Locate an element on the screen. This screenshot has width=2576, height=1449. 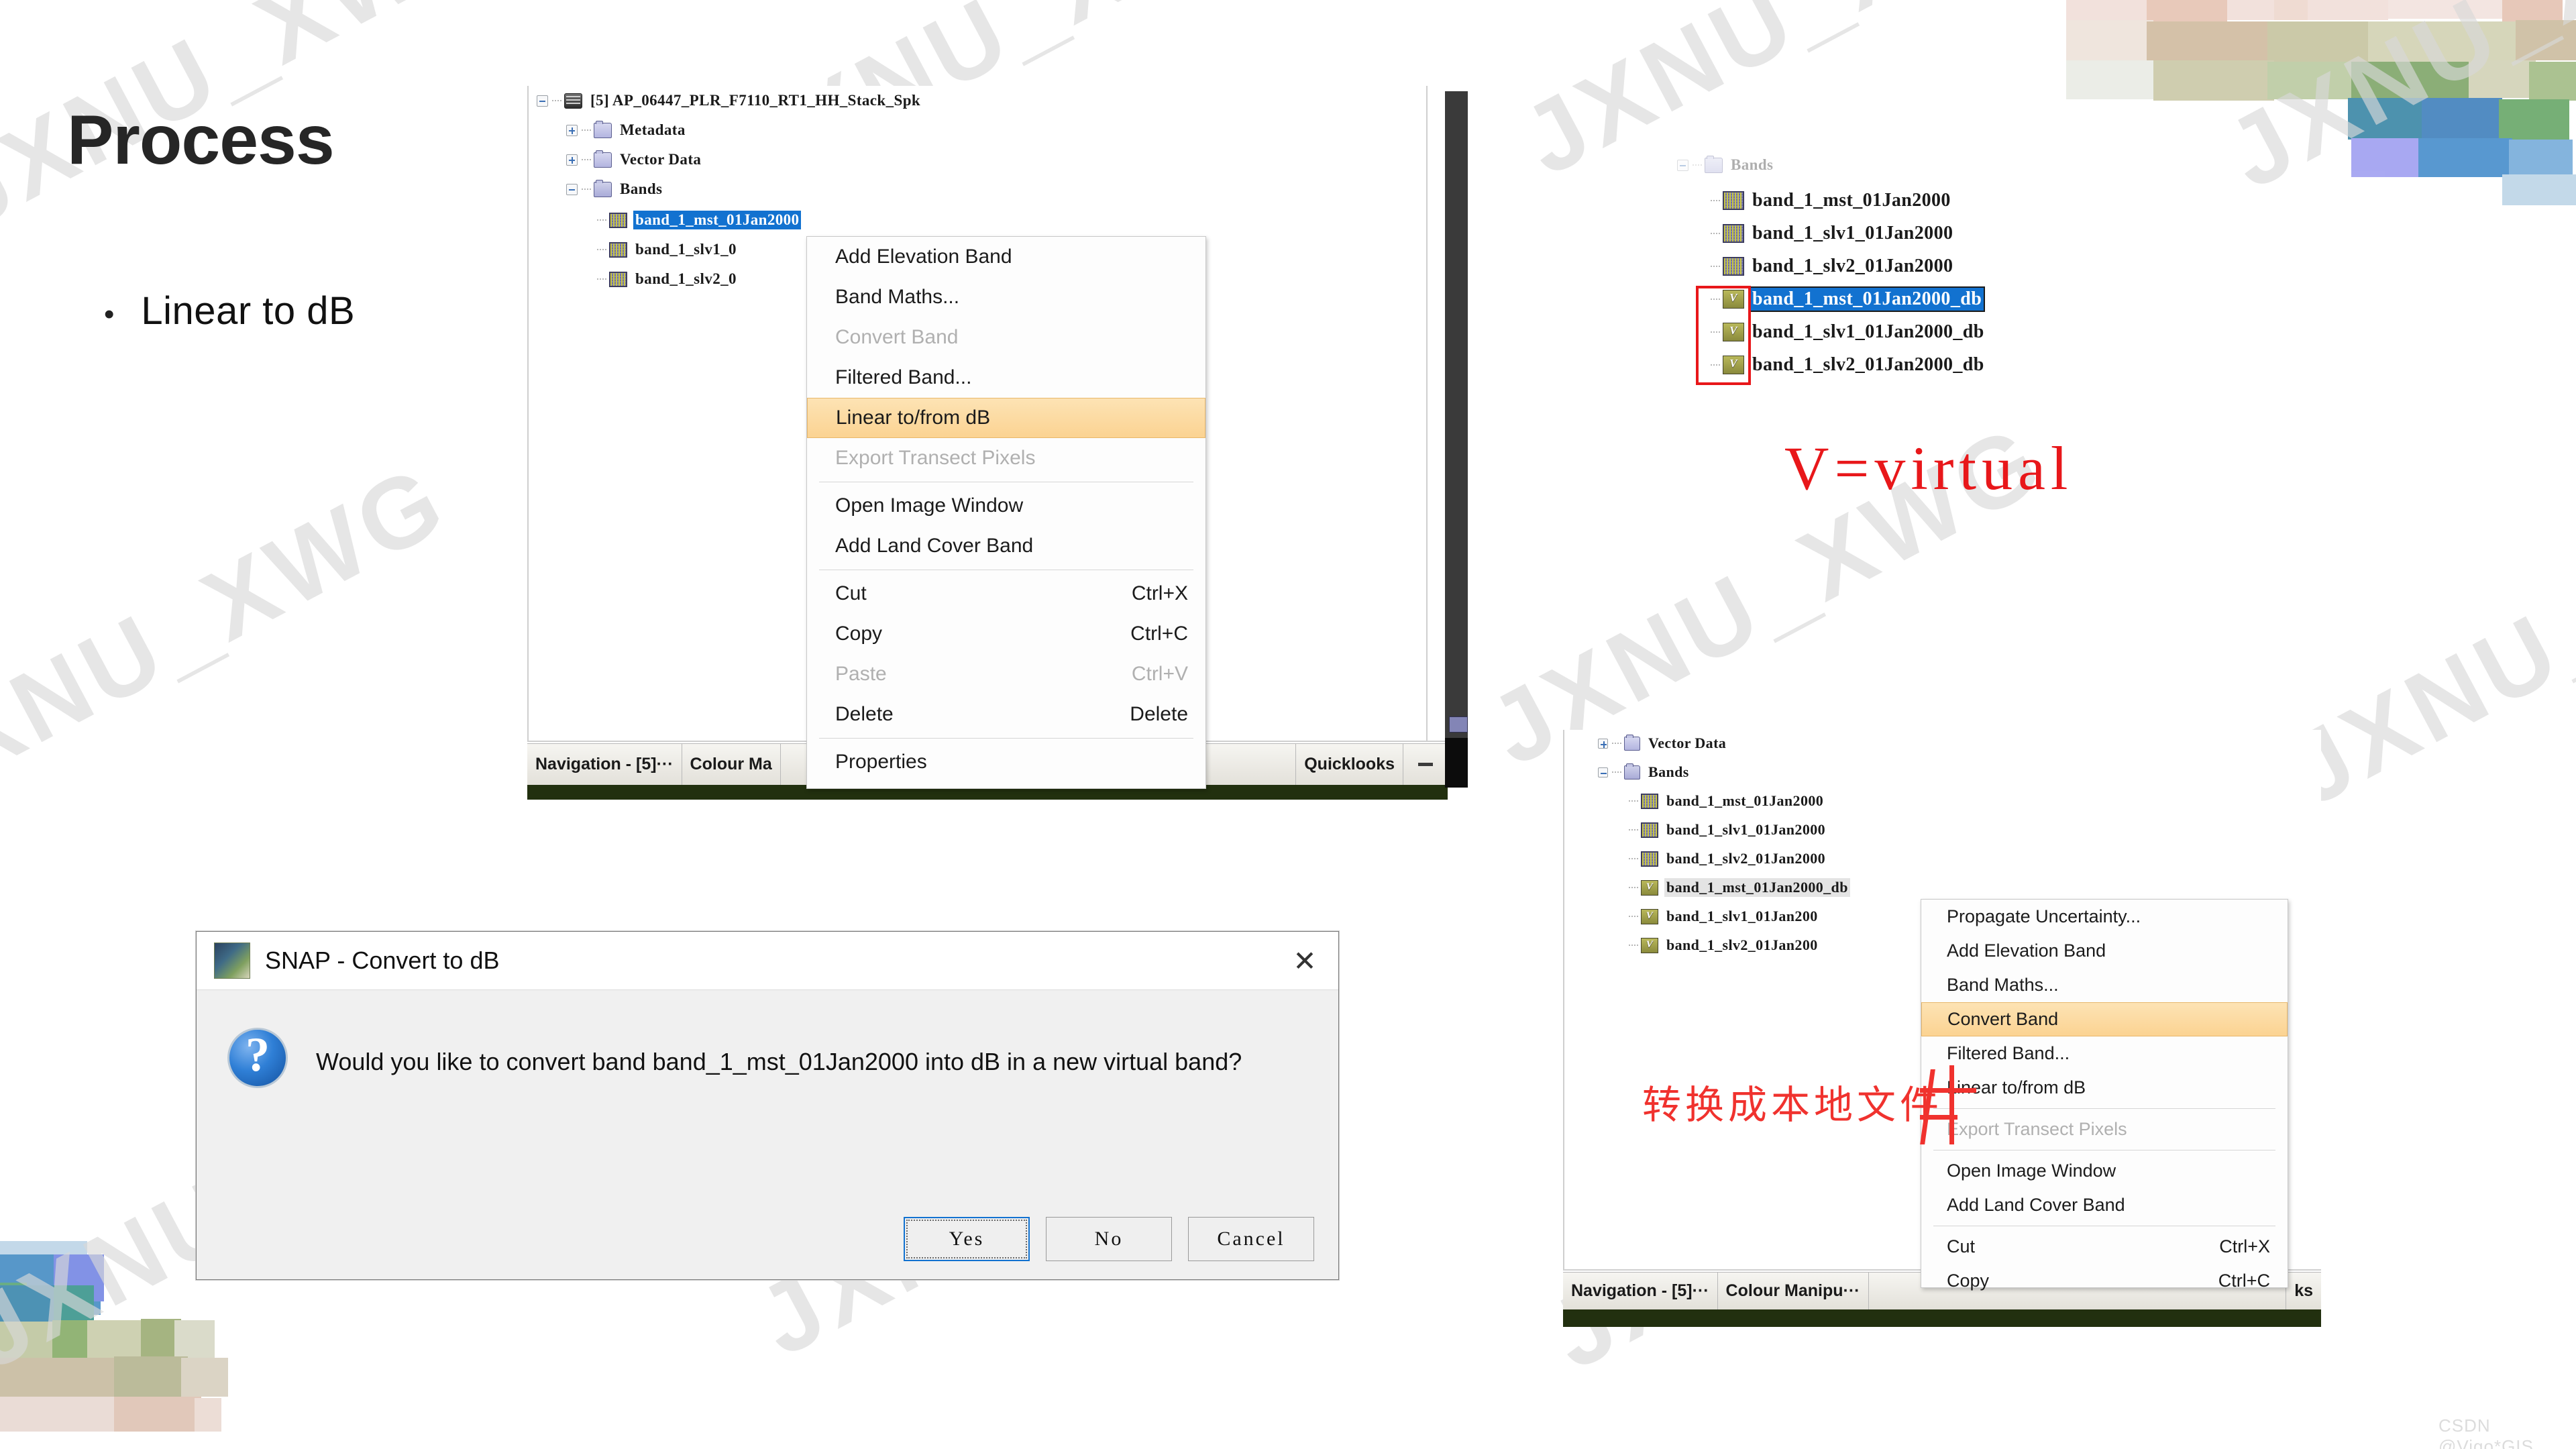
close-icon: ✕ is located at coordinates (1304, 961).